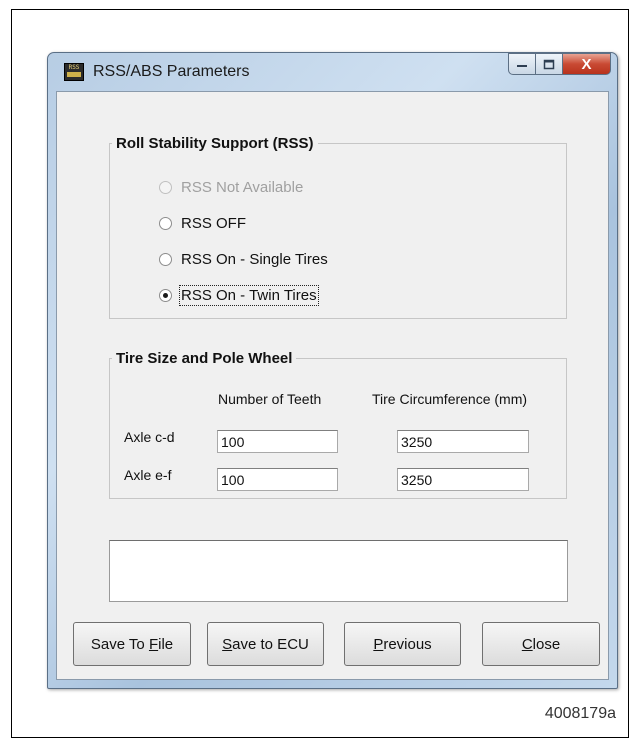 This screenshot has width=640, height=747. I want to click on app-icon: RSS, so click(74, 72).